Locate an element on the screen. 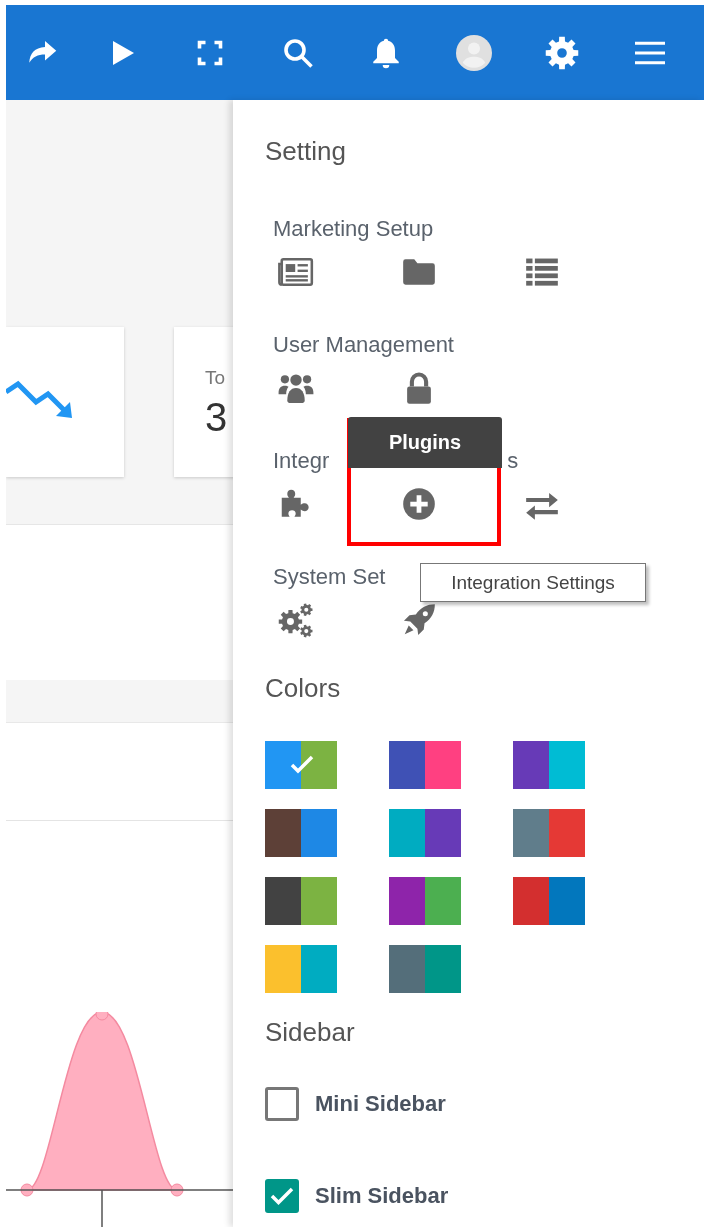 The width and height of the screenshot is (704, 1227). section-title: System Set is located at coordinates (329, 577).